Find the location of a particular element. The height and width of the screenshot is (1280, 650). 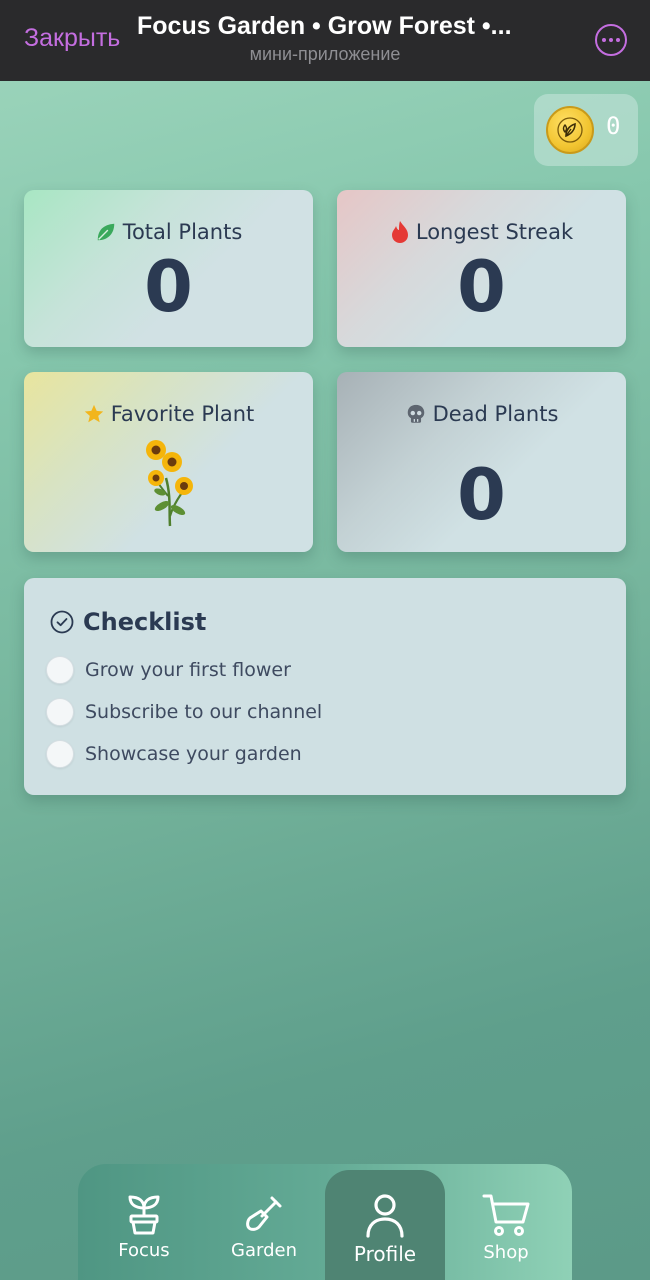

checklist-item-label: Subscribe to our channel is located at coordinates (204, 712).